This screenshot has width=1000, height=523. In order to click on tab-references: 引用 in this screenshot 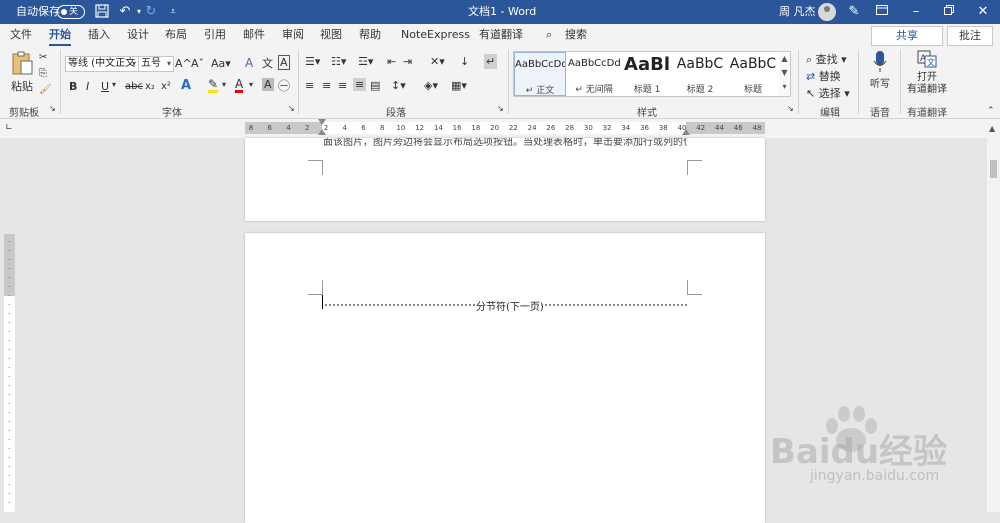, I will do `click(215, 35)`.